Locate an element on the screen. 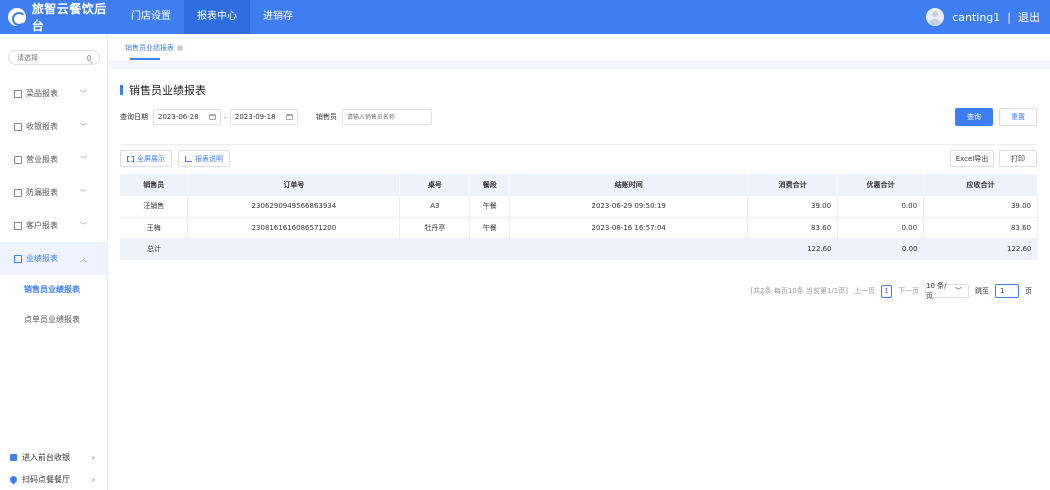 The width and height of the screenshot is (1050, 490). filter-row: 查询日期 2023-06-28 - 2023-09-18 销售员 is located at coordinates (276, 117).